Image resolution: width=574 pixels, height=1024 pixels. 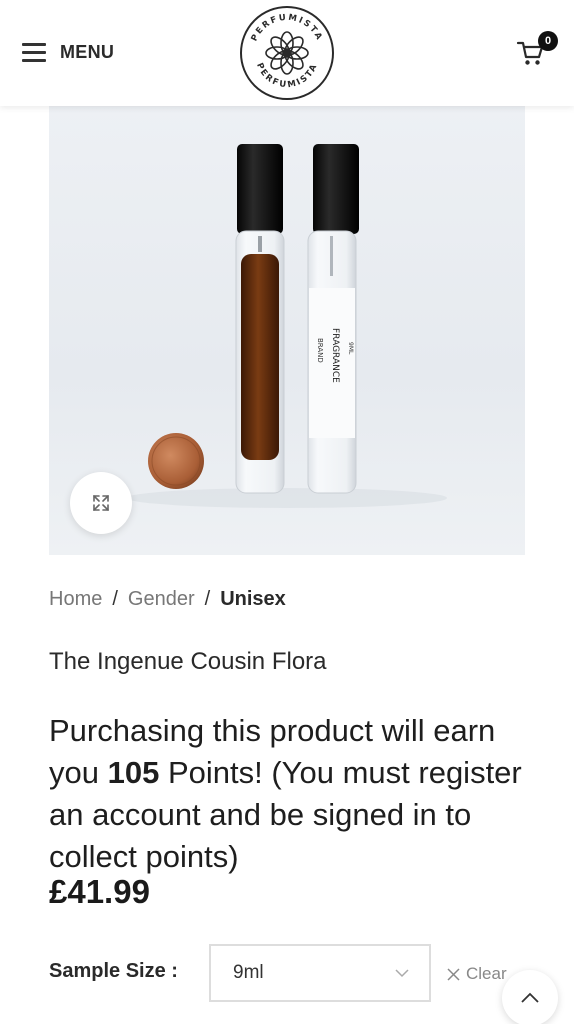 I want to click on bottle-label-brand: BRAND, so click(x=320, y=350).